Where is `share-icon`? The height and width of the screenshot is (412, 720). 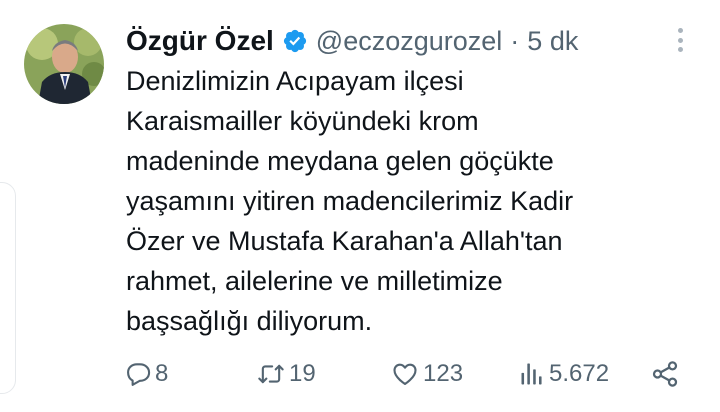 share-icon is located at coordinates (665, 374).